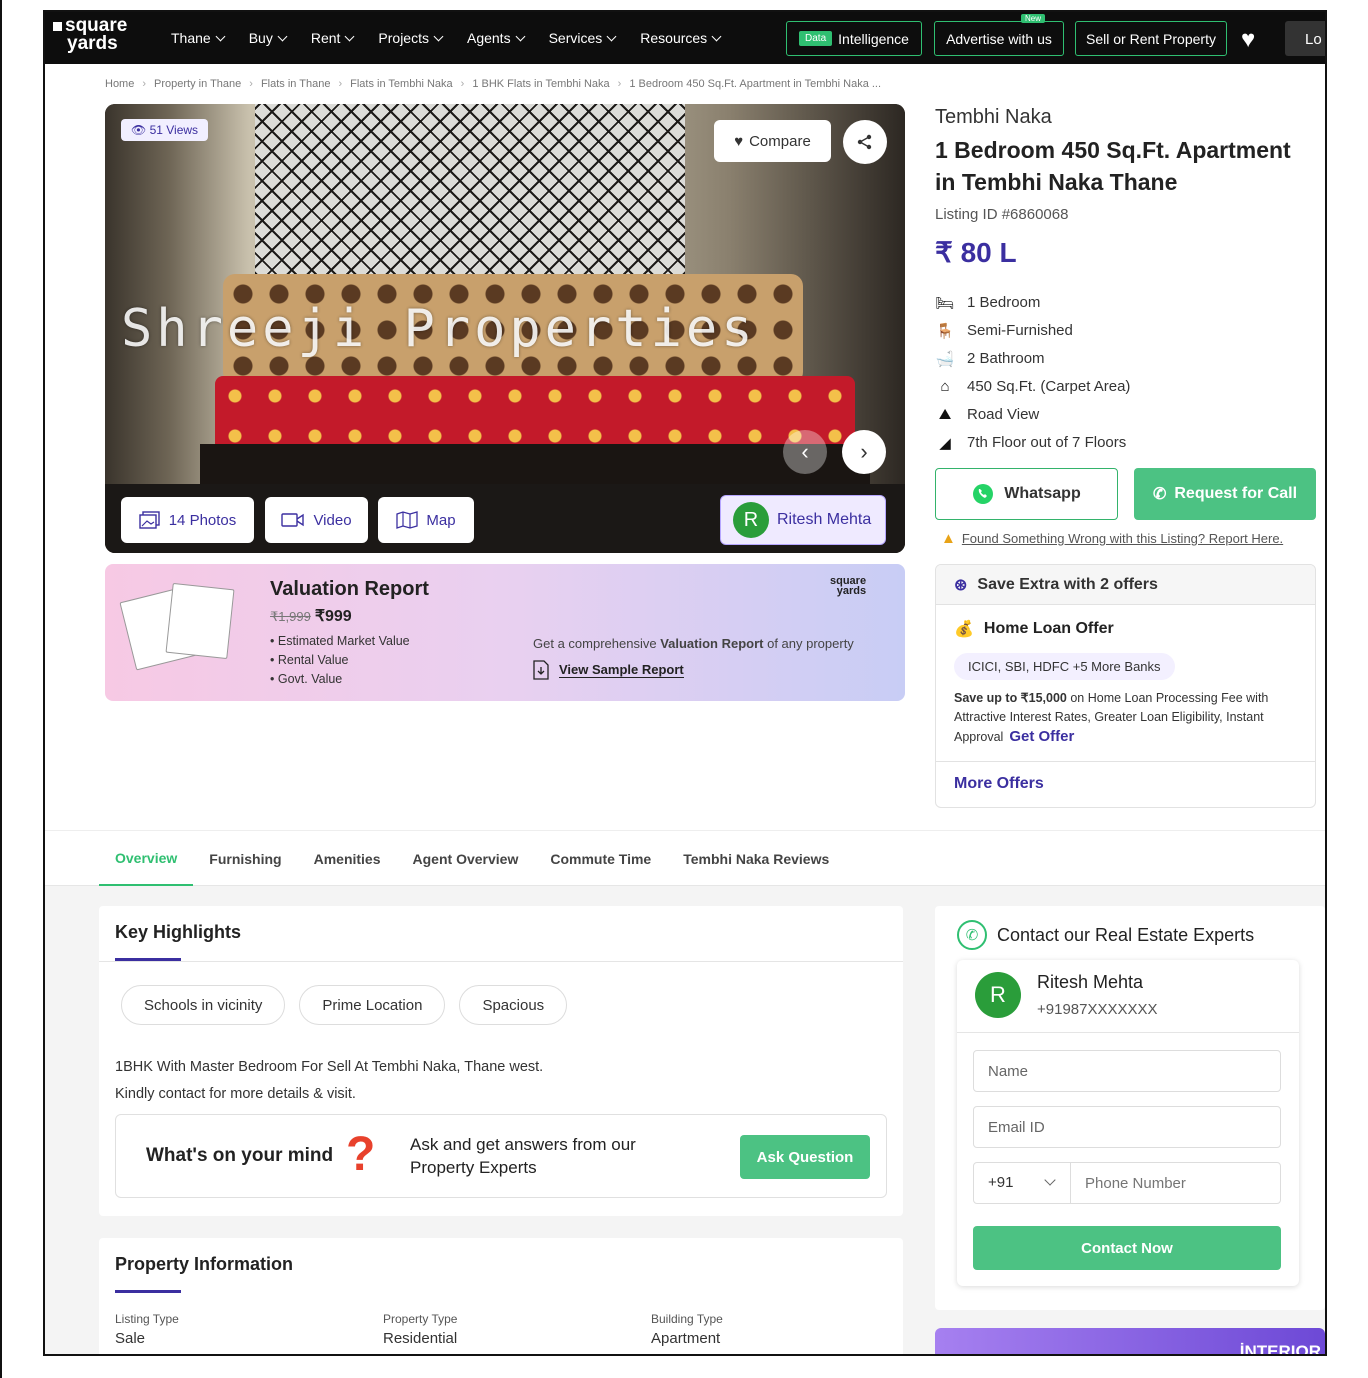 The height and width of the screenshot is (1378, 1368). Describe the element at coordinates (187, 520) in the screenshot. I see `photos-button: 14 Photos` at that location.